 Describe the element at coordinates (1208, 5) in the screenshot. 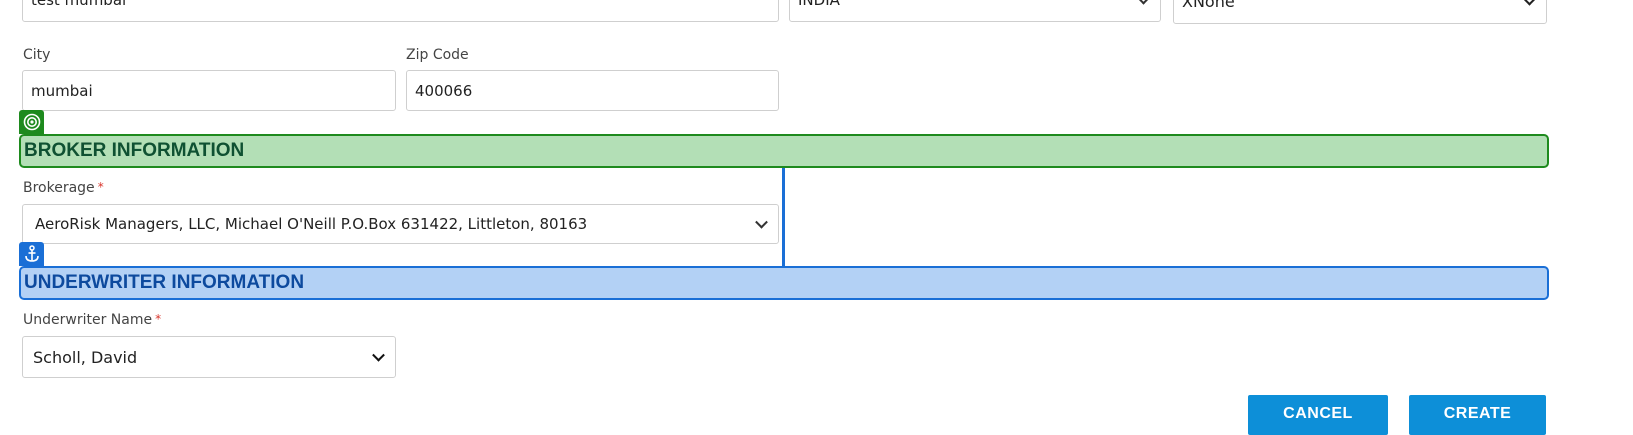

I see `state-value: XNone` at that location.